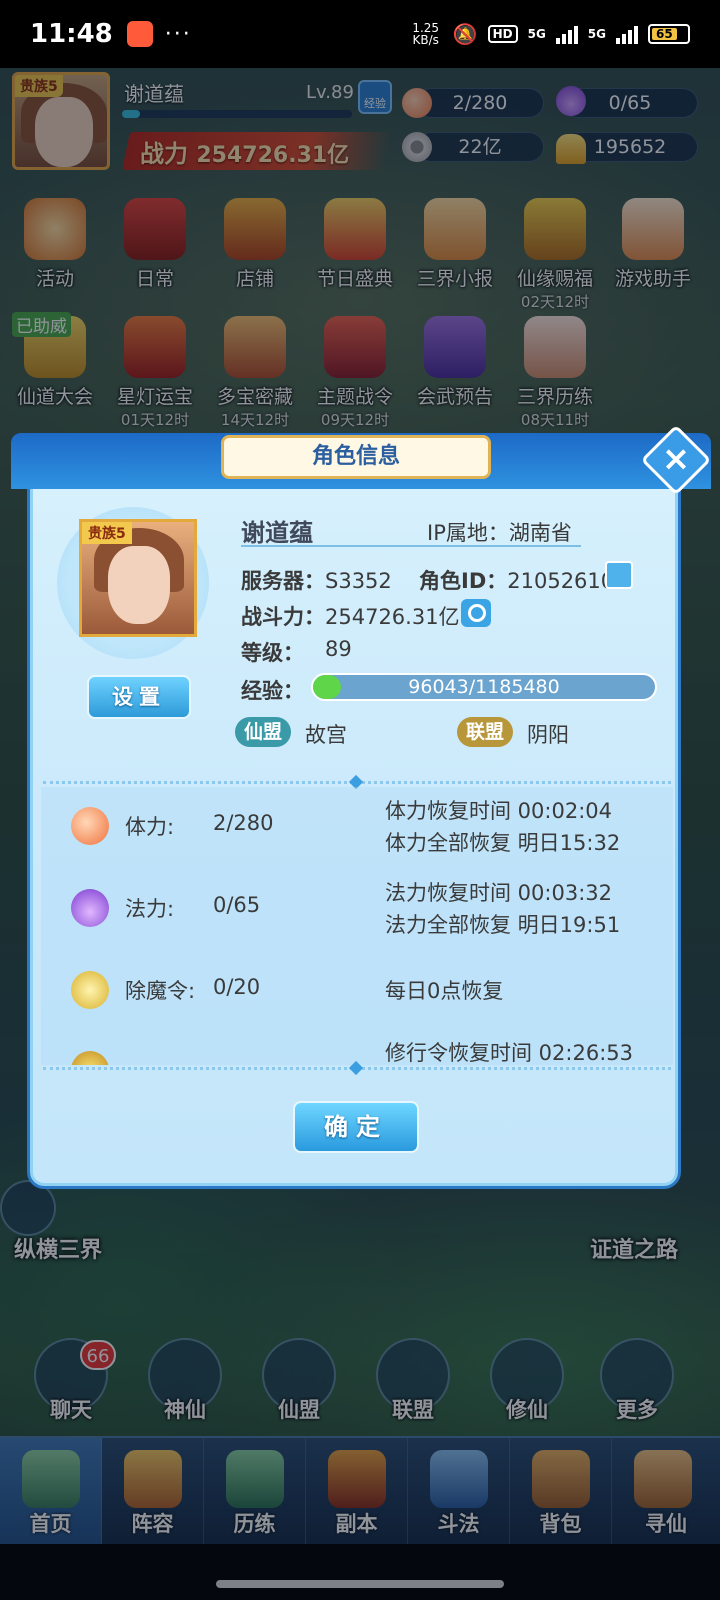 The height and width of the screenshot is (1600, 720). What do you see at coordinates (354, 397) in the screenshot?
I see `battle-pass-label: 主题战令` at bounding box center [354, 397].